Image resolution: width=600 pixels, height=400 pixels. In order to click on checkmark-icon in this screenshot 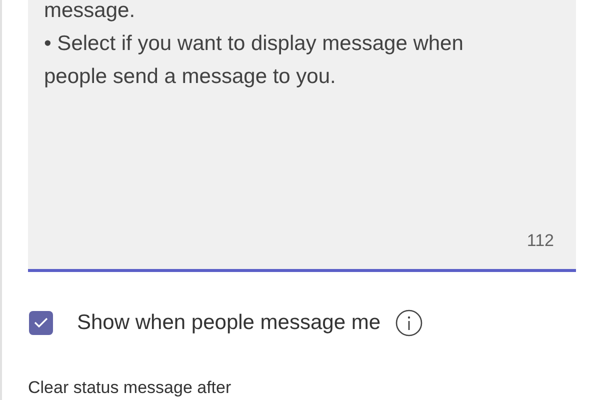, I will do `click(41, 322)`.